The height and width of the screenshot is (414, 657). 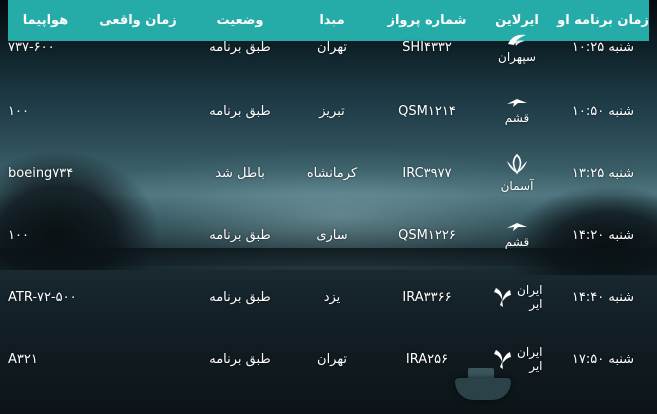 I want to click on cell-scheduled-time: شنبه ۱۴:۲۰, so click(x=603, y=235).